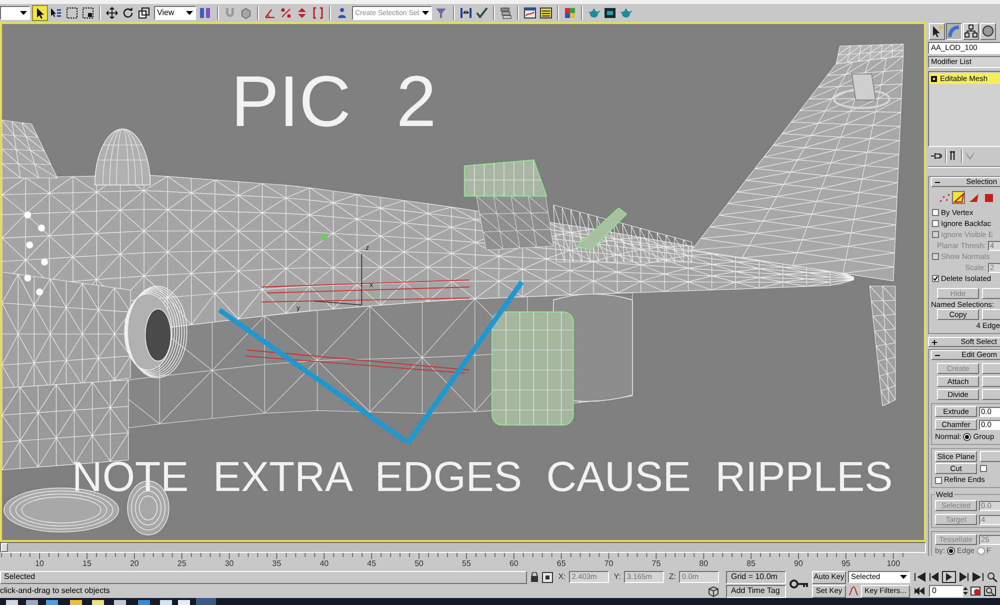 The image size is (1000, 605). I want to click on frame-number: 85, so click(751, 564).